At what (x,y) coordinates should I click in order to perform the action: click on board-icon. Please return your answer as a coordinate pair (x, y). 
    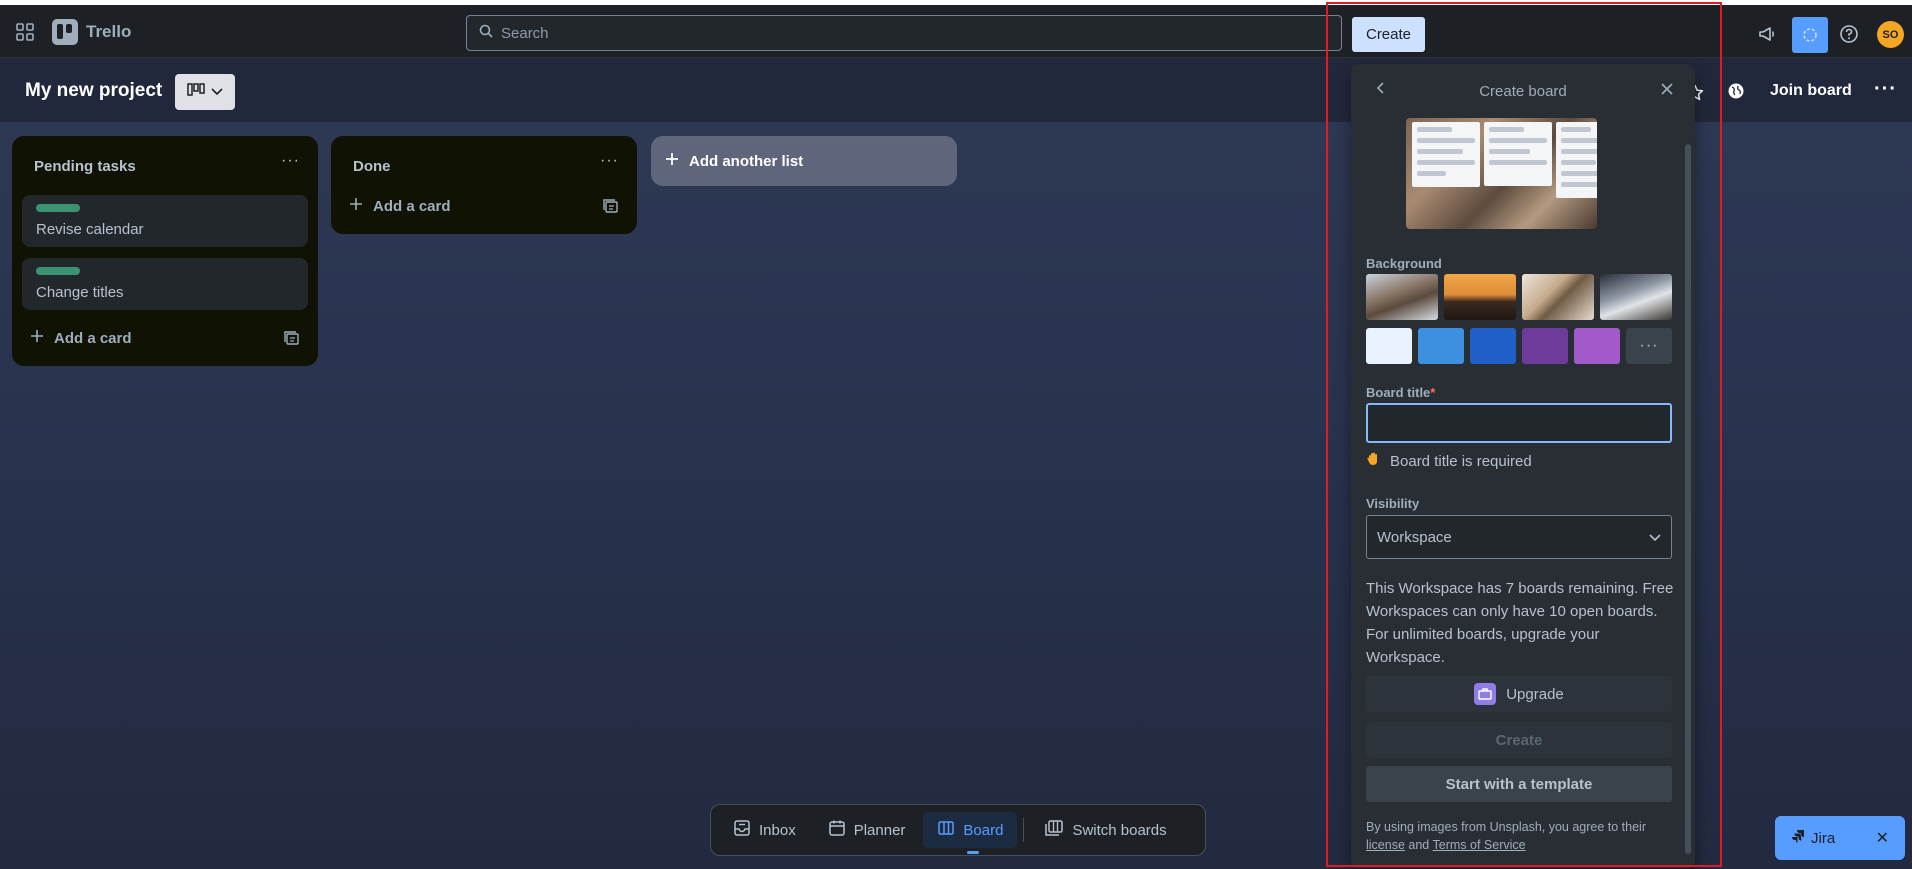
    Looking at the image, I should click on (946, 830).